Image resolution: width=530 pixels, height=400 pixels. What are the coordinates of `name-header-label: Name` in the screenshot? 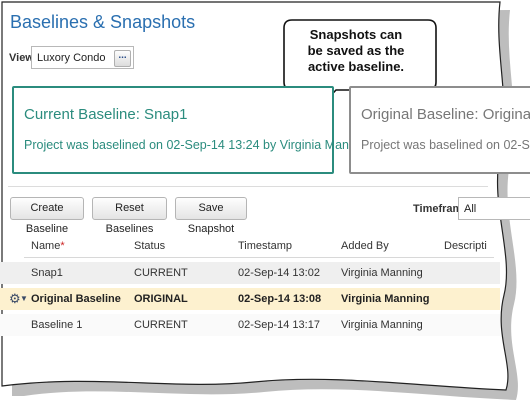 It's located at (46, 246).